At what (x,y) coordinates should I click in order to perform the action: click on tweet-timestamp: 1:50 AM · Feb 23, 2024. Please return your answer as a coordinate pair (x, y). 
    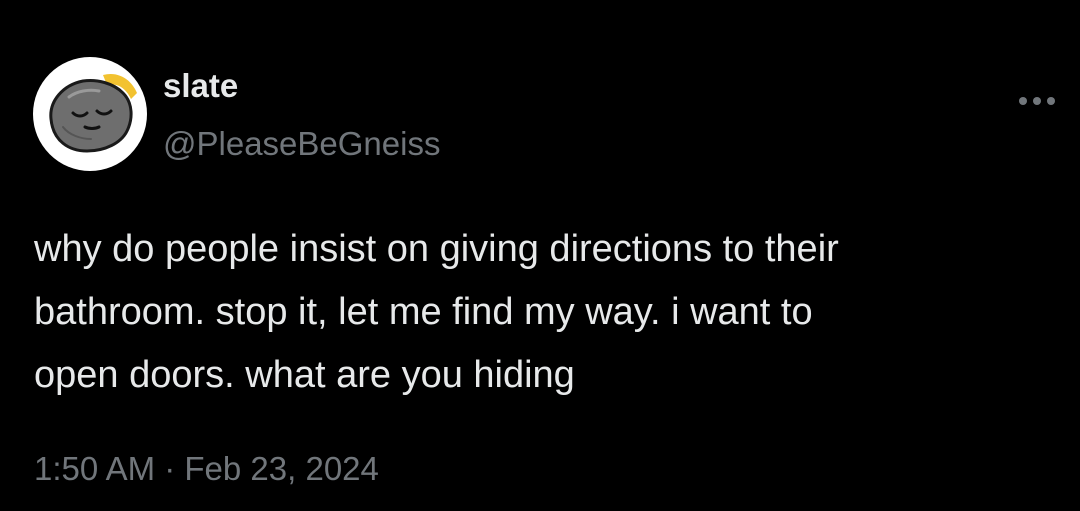
    Looking at the image, I should click on (206, 469).